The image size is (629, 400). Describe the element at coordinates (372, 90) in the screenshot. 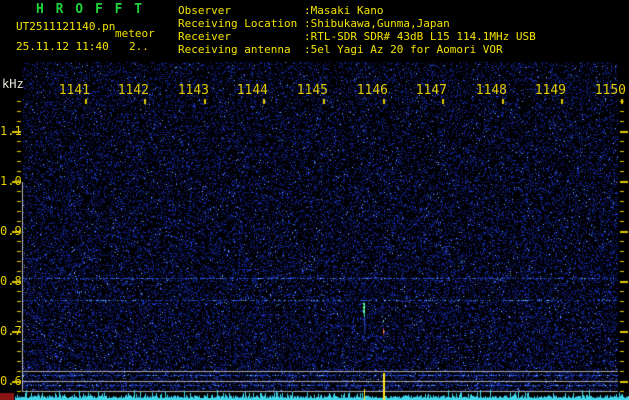

I see `x-tick-label: 1146` at that location.